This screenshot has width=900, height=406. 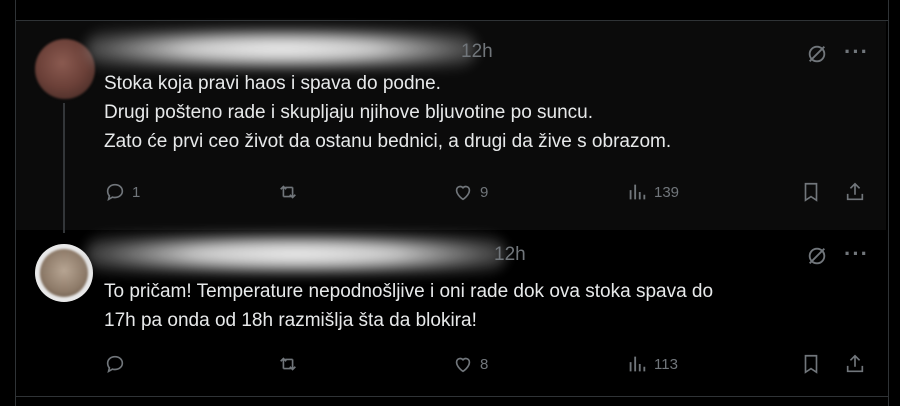 I want to click on like-button: 8, so click(x=470, y=364).